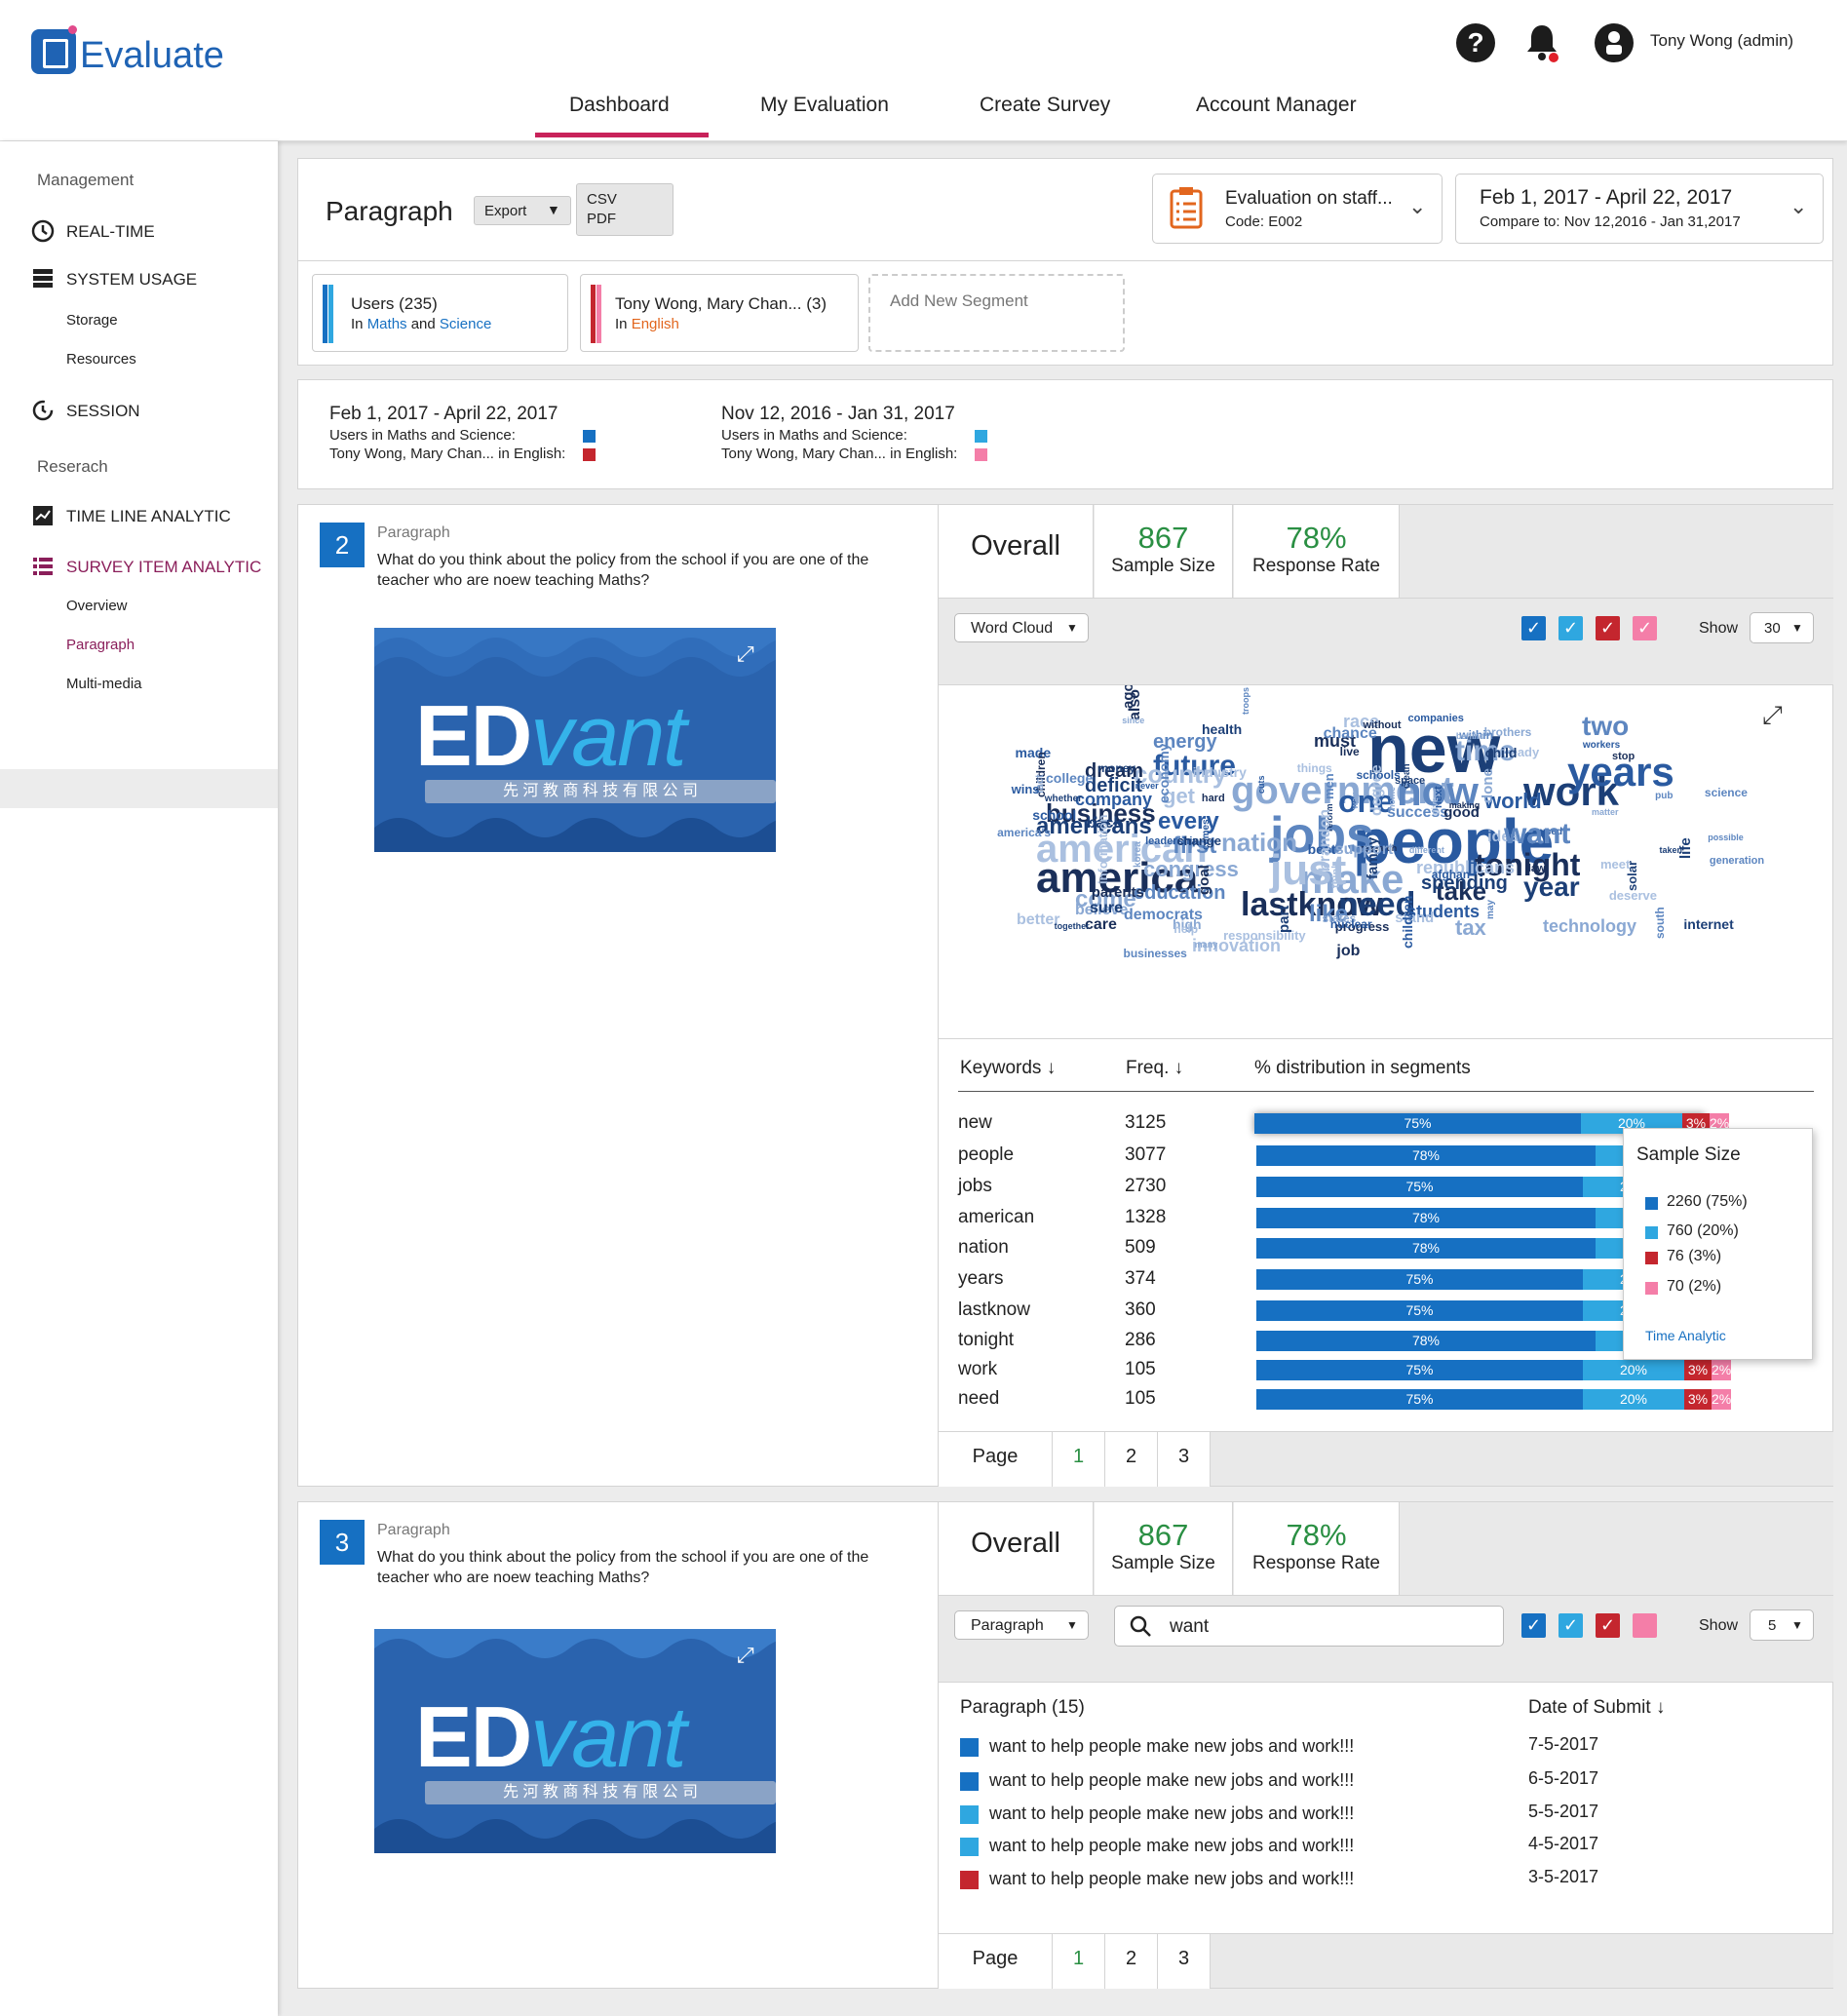  I want to click on word-cloud-term: never, so click(1147, 786).